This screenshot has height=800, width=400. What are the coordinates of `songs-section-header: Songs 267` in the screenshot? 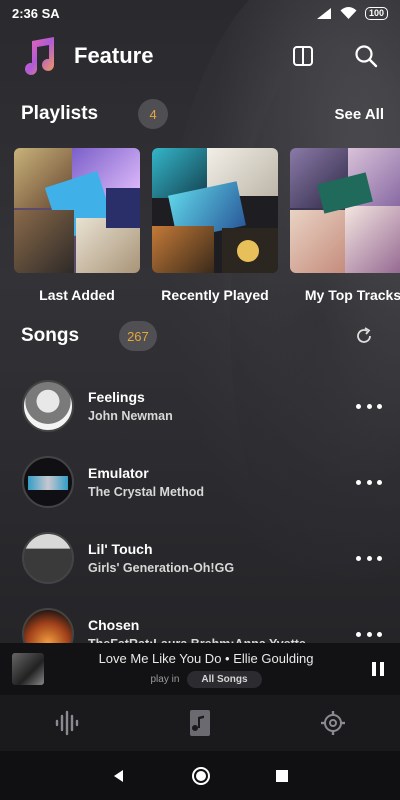 It's located at (202, 336).